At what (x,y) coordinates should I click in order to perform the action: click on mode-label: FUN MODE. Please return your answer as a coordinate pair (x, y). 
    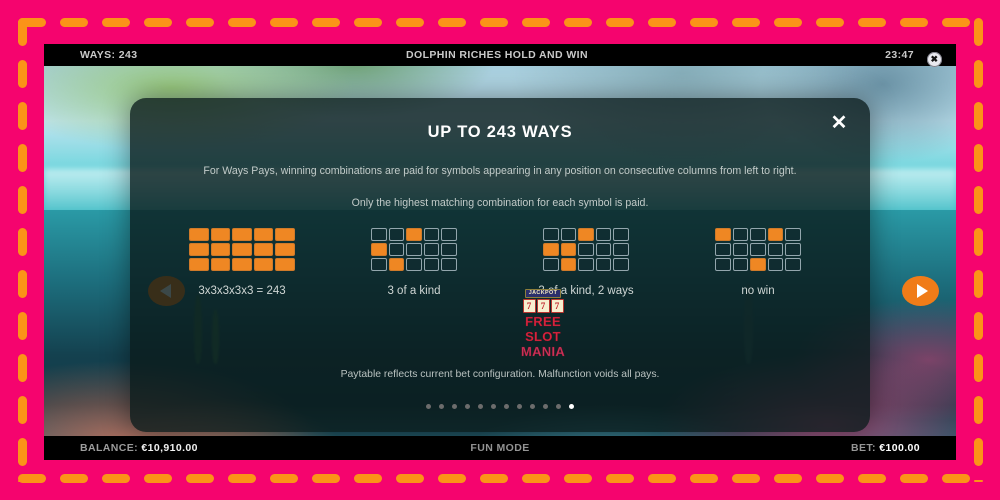
    Looking at the image, I should click on (500, 448).